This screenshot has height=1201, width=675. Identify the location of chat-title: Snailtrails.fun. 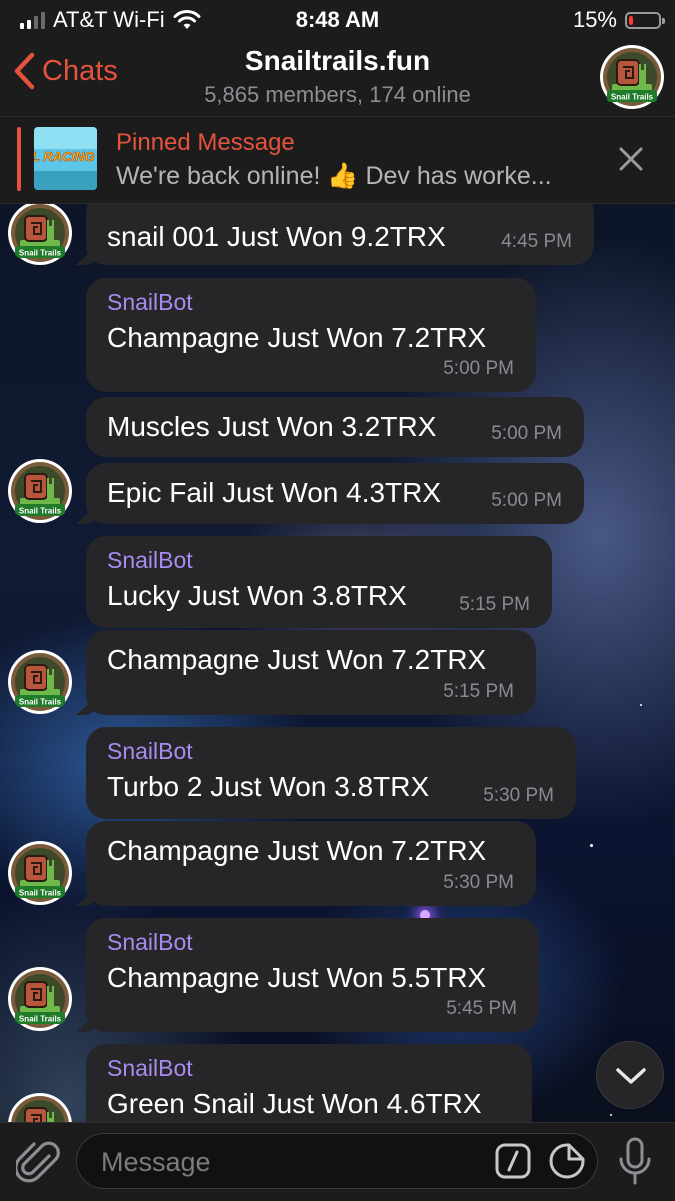
(337, 61).